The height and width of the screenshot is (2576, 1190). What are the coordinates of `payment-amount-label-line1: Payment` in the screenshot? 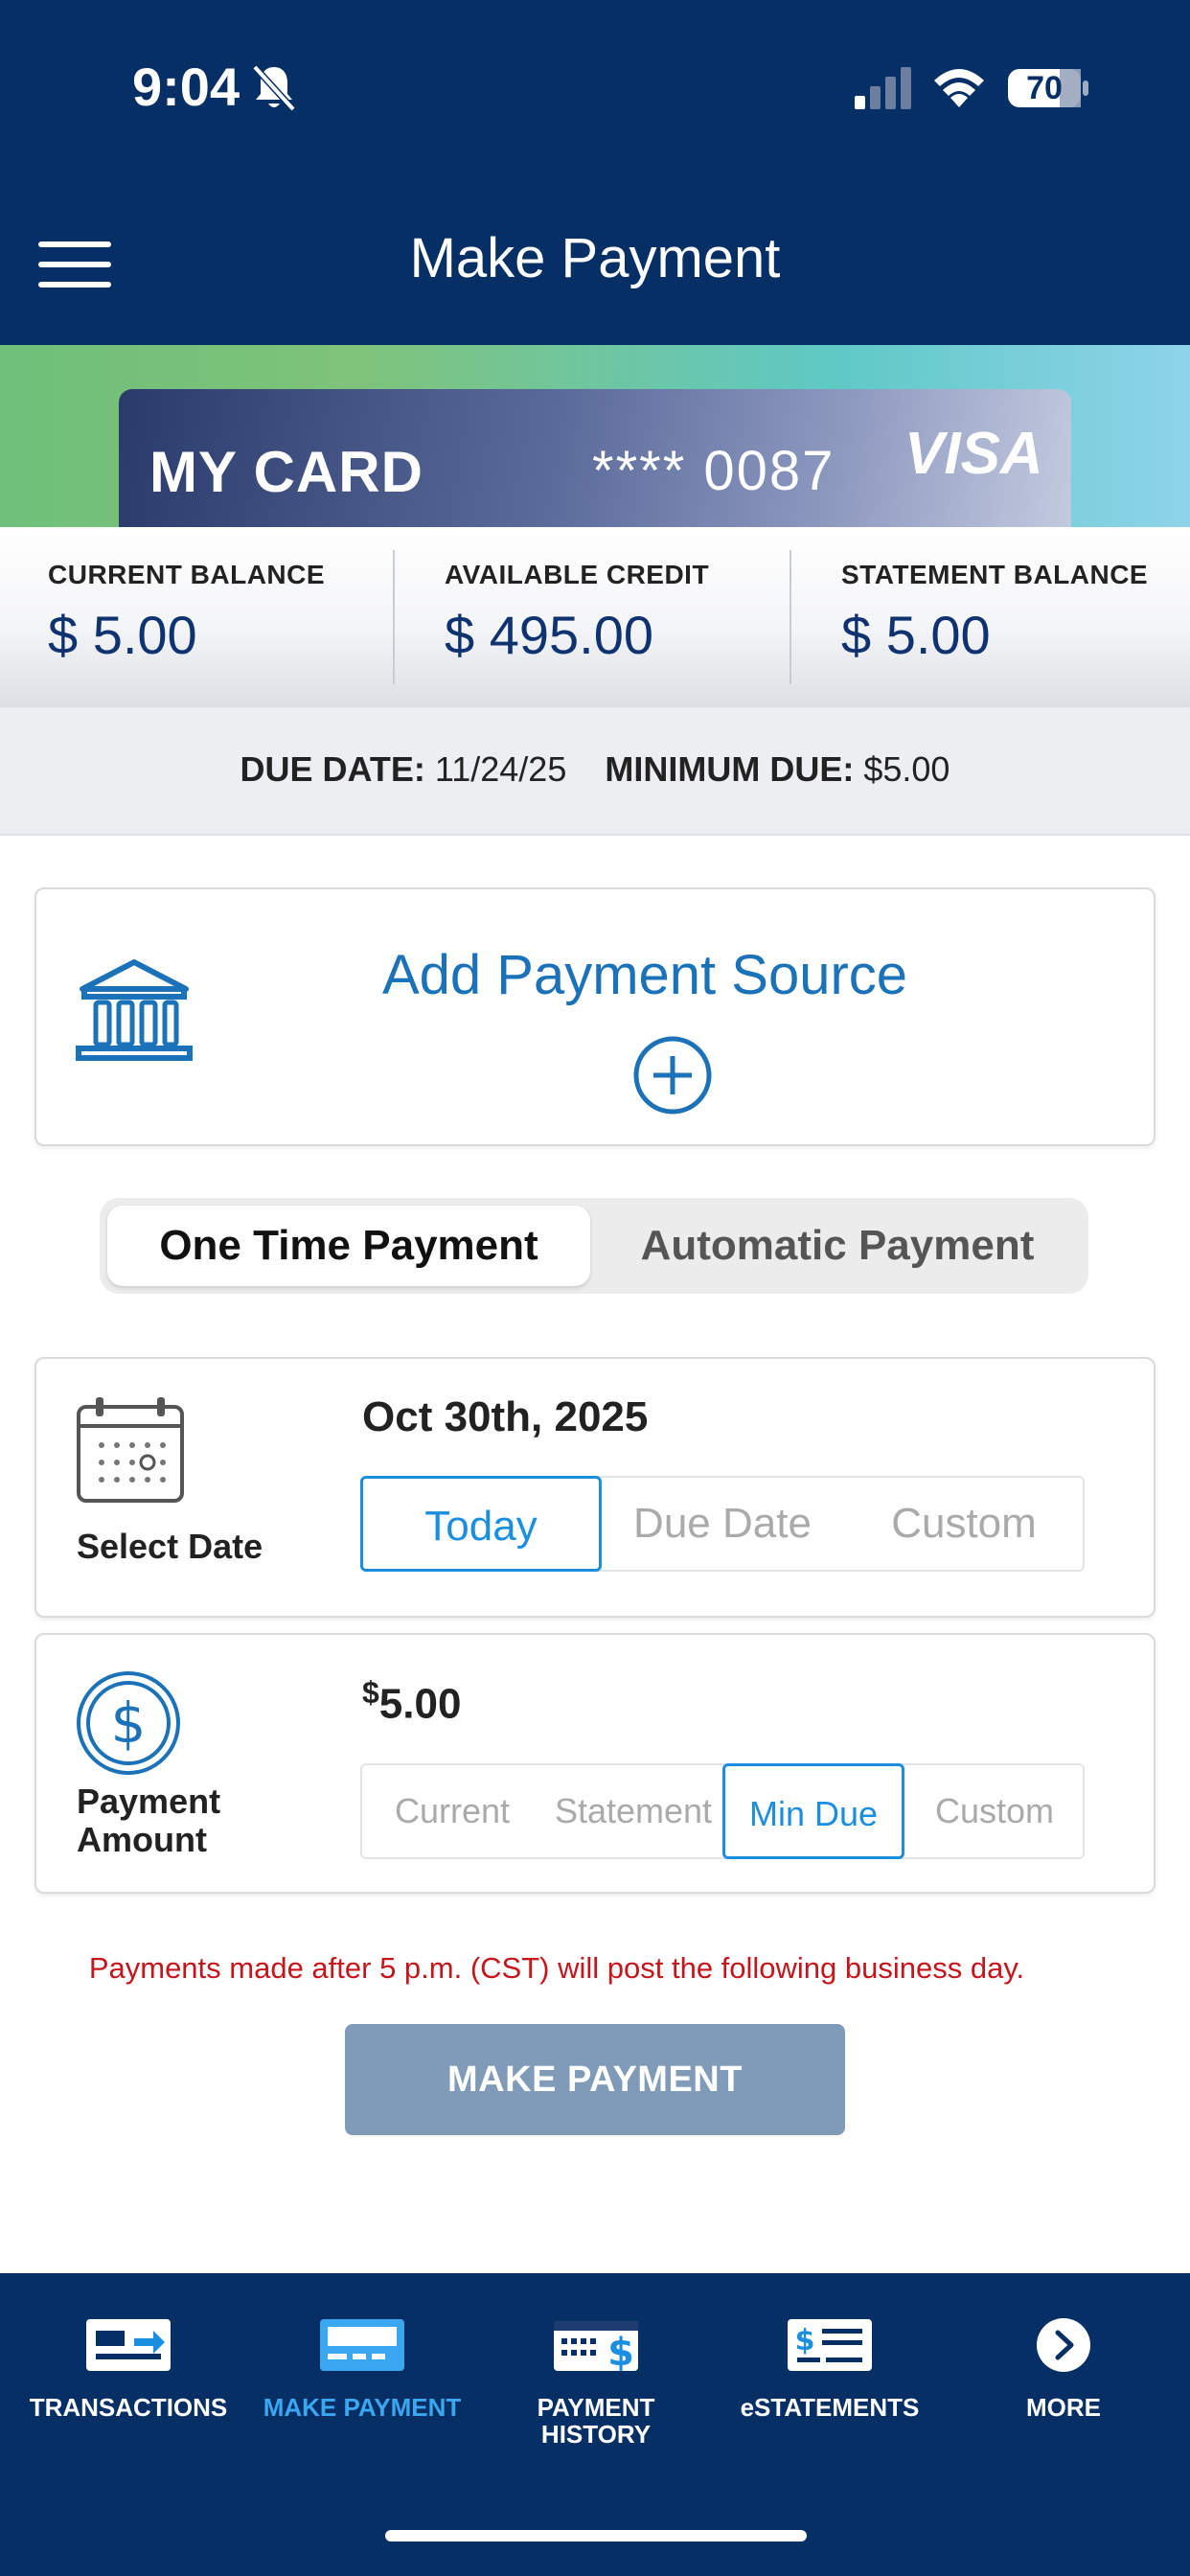 It's located at (149, 1801).